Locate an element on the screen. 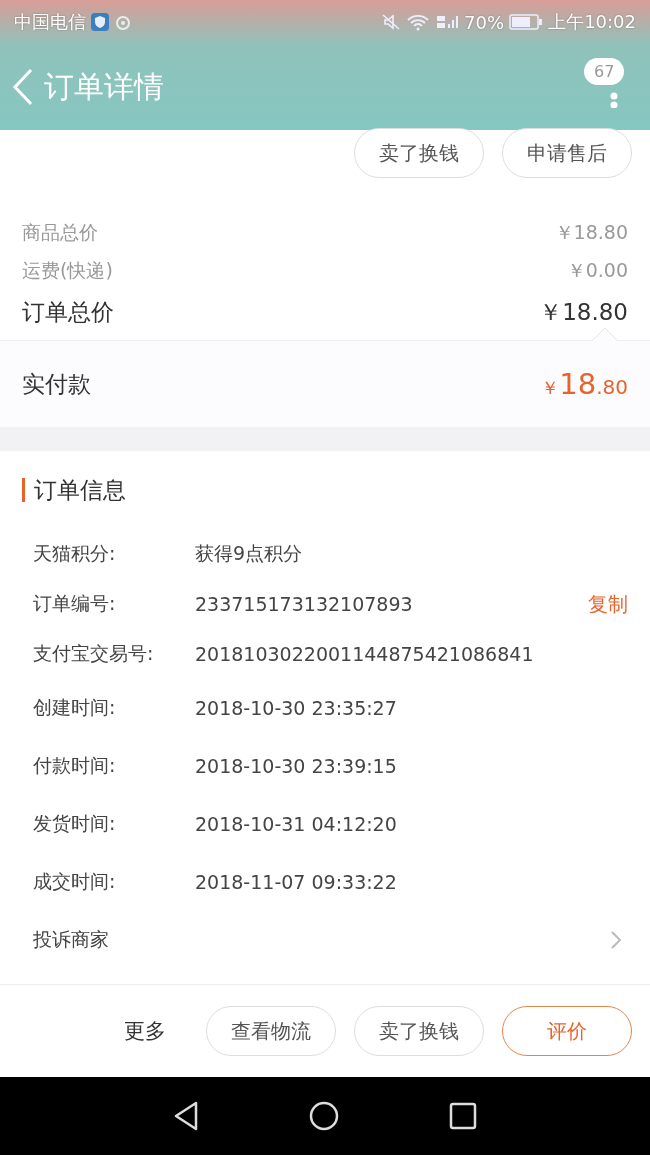  battery-percent: 70% is located at coordinates (484, 22).